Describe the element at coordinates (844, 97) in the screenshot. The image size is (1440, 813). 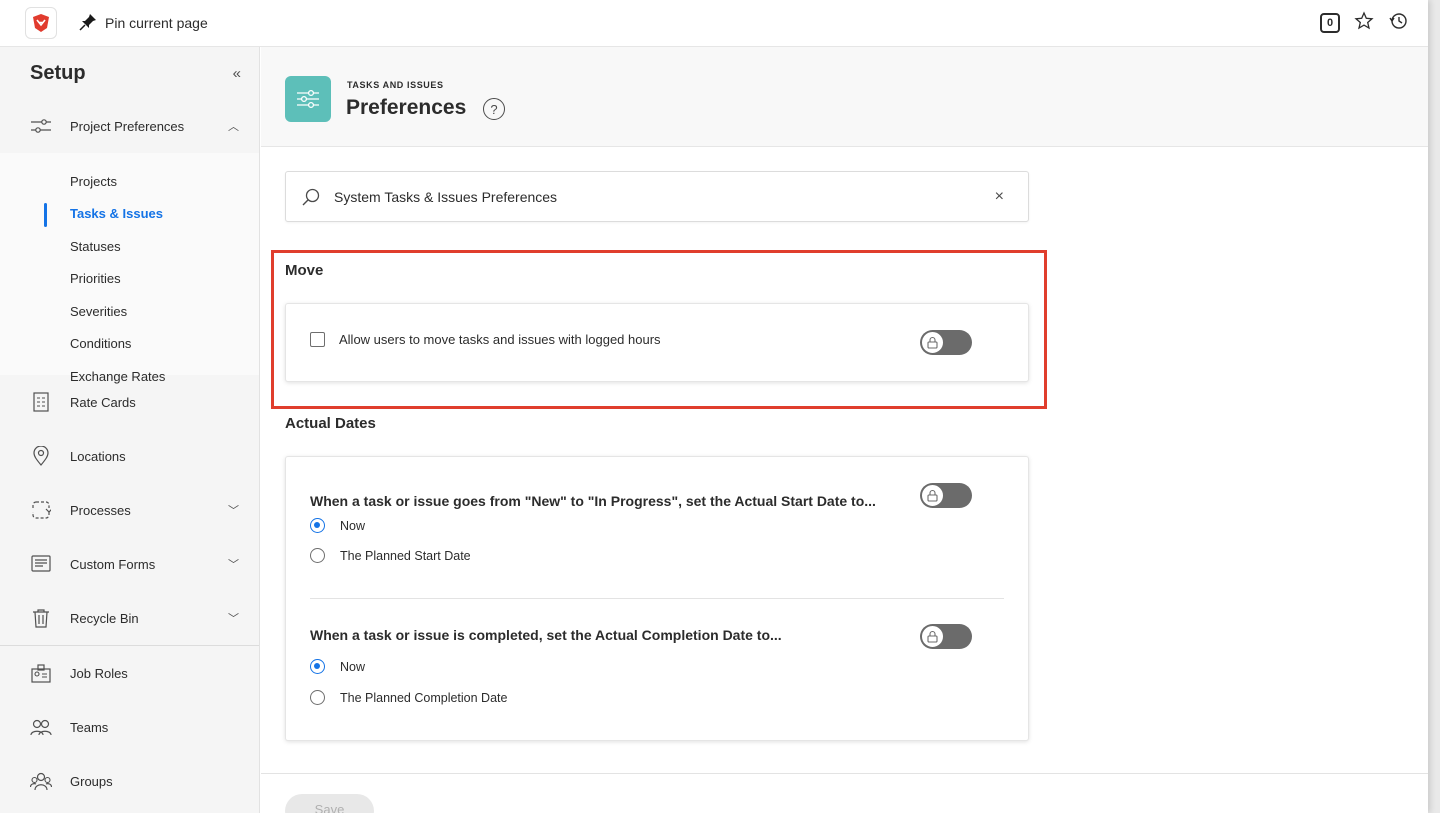
I see `page-header: TASKS AND ISSUES Preferences ?` at that location.